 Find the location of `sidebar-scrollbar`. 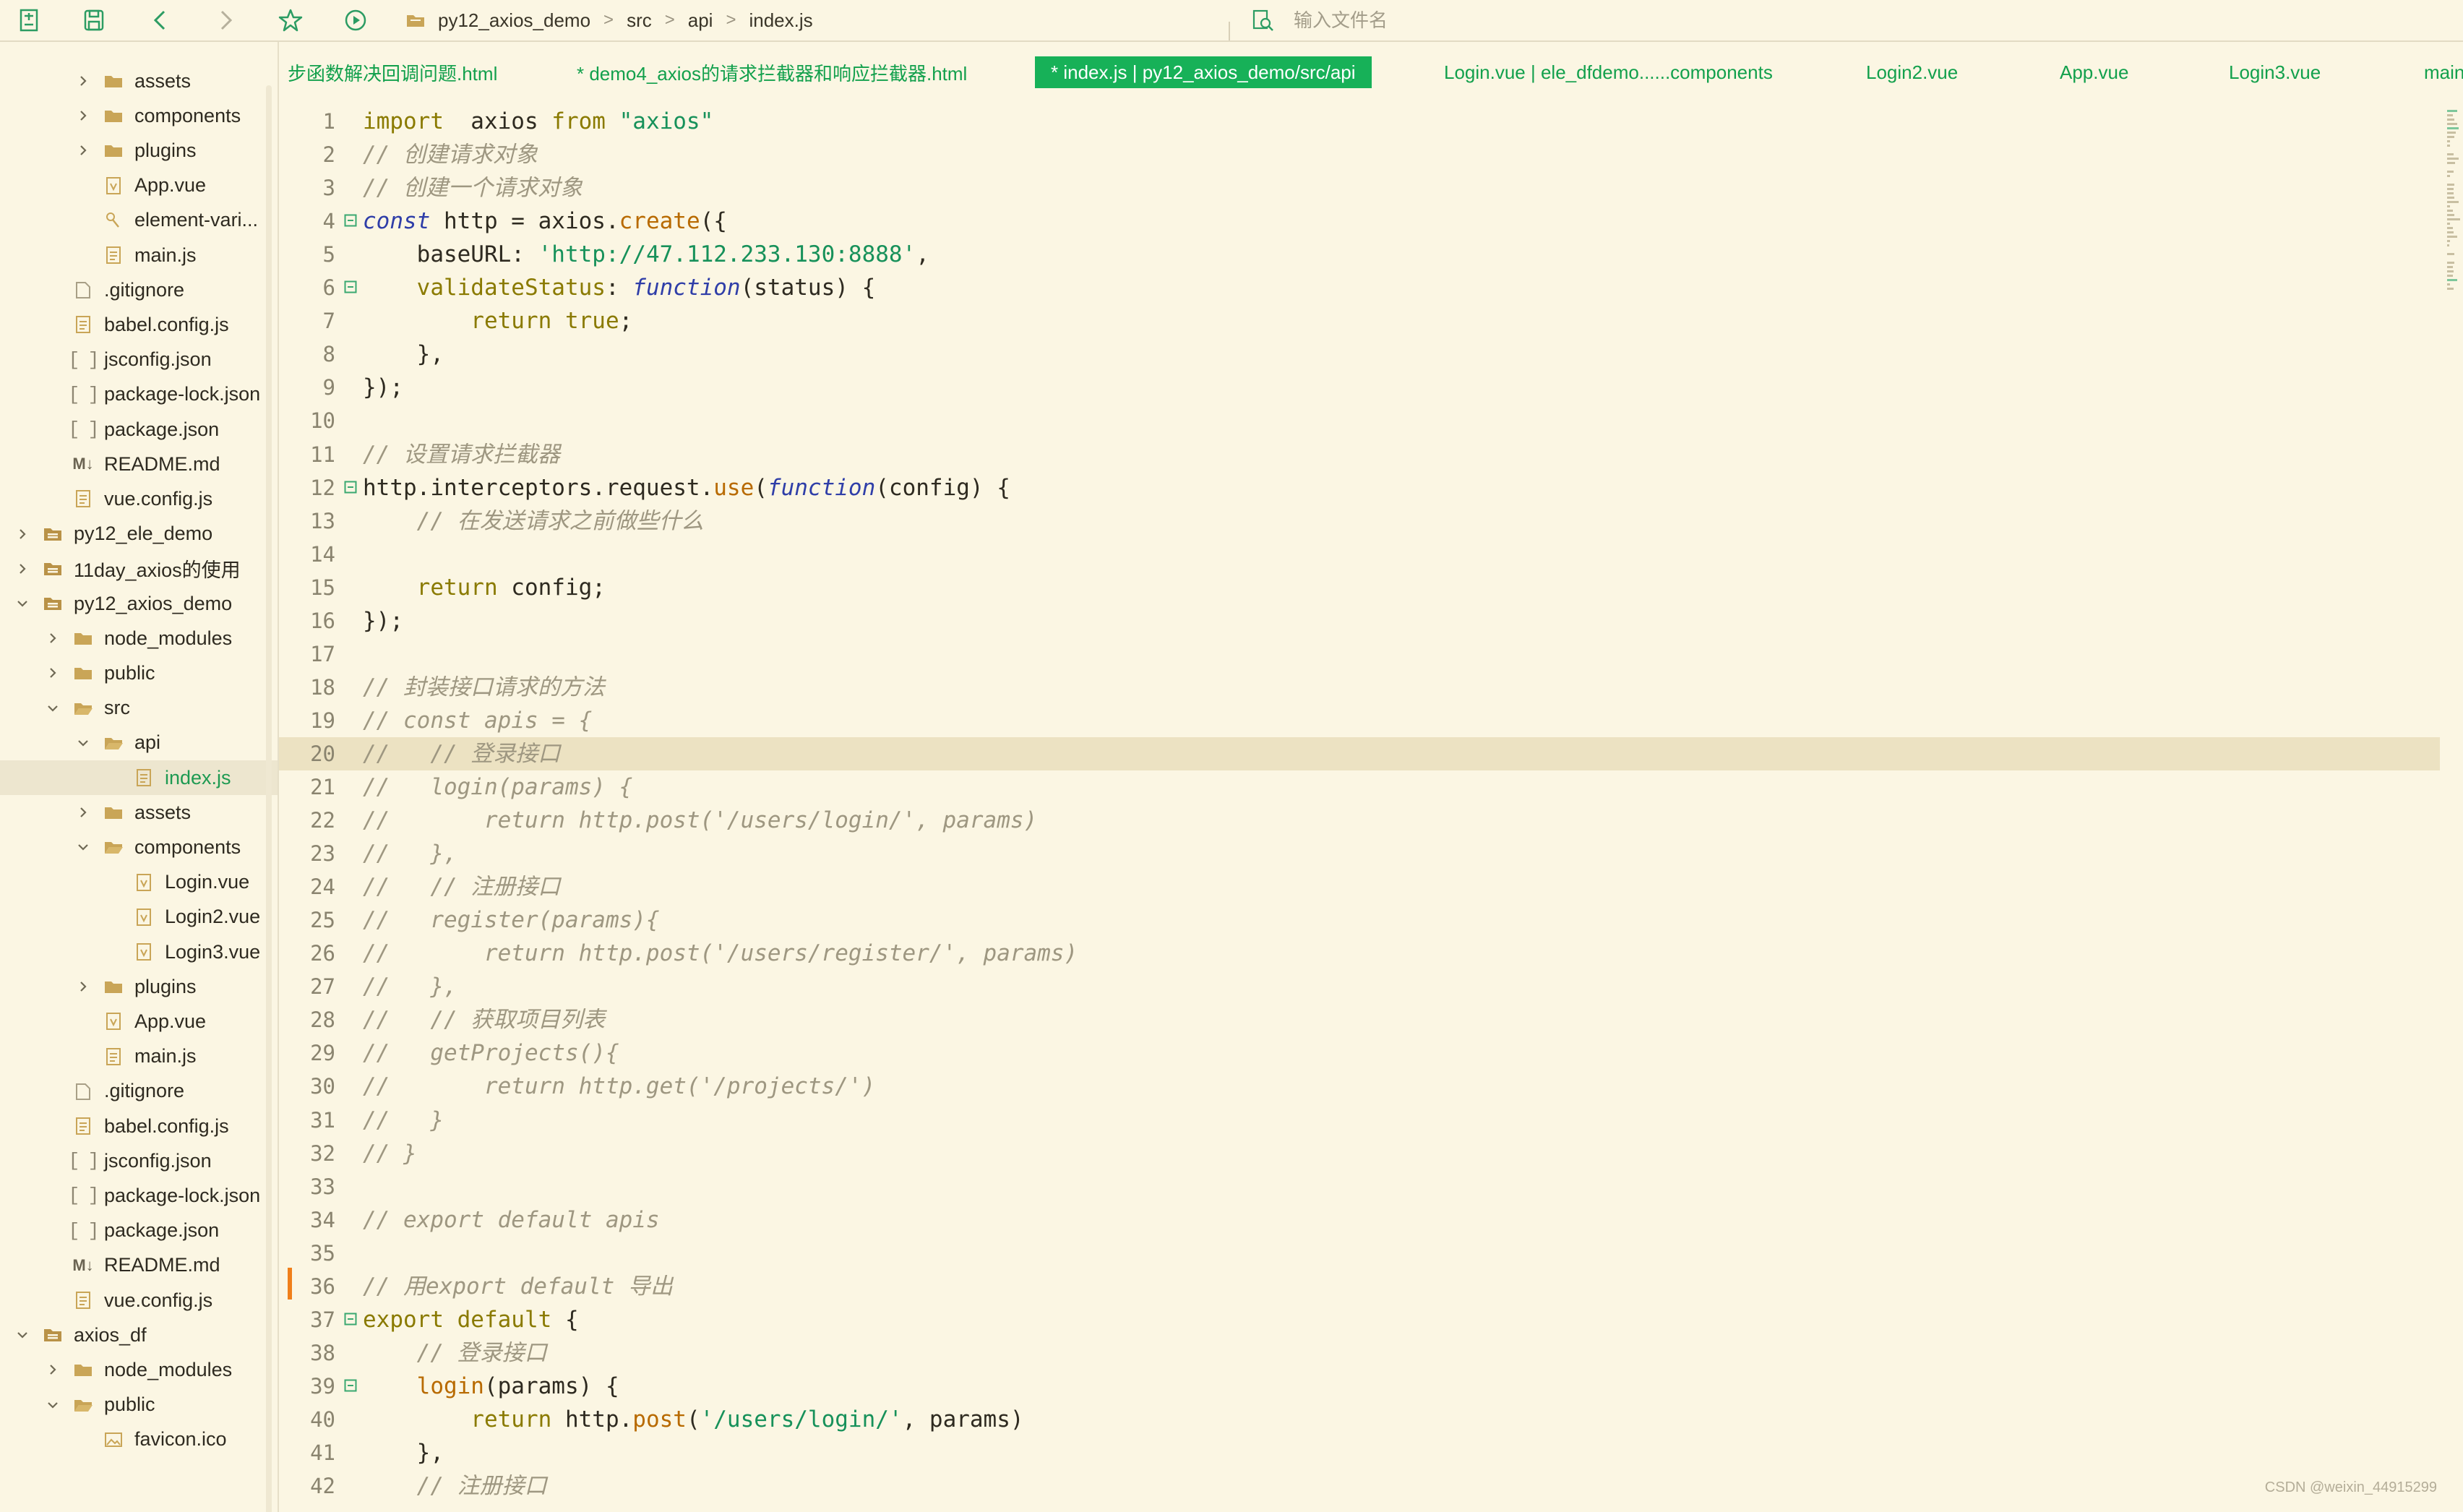

sidebar-scrollbar is located at coordinates (269, 798).